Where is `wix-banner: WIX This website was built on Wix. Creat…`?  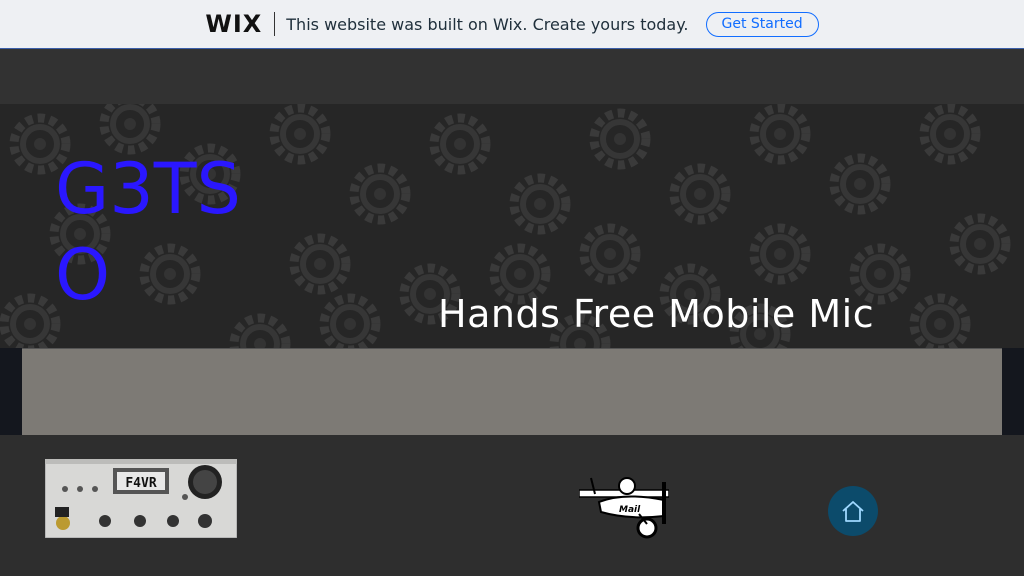 wix-banner: WIX This website was built on Wix. Creat… is located at coordinates (512, 24).